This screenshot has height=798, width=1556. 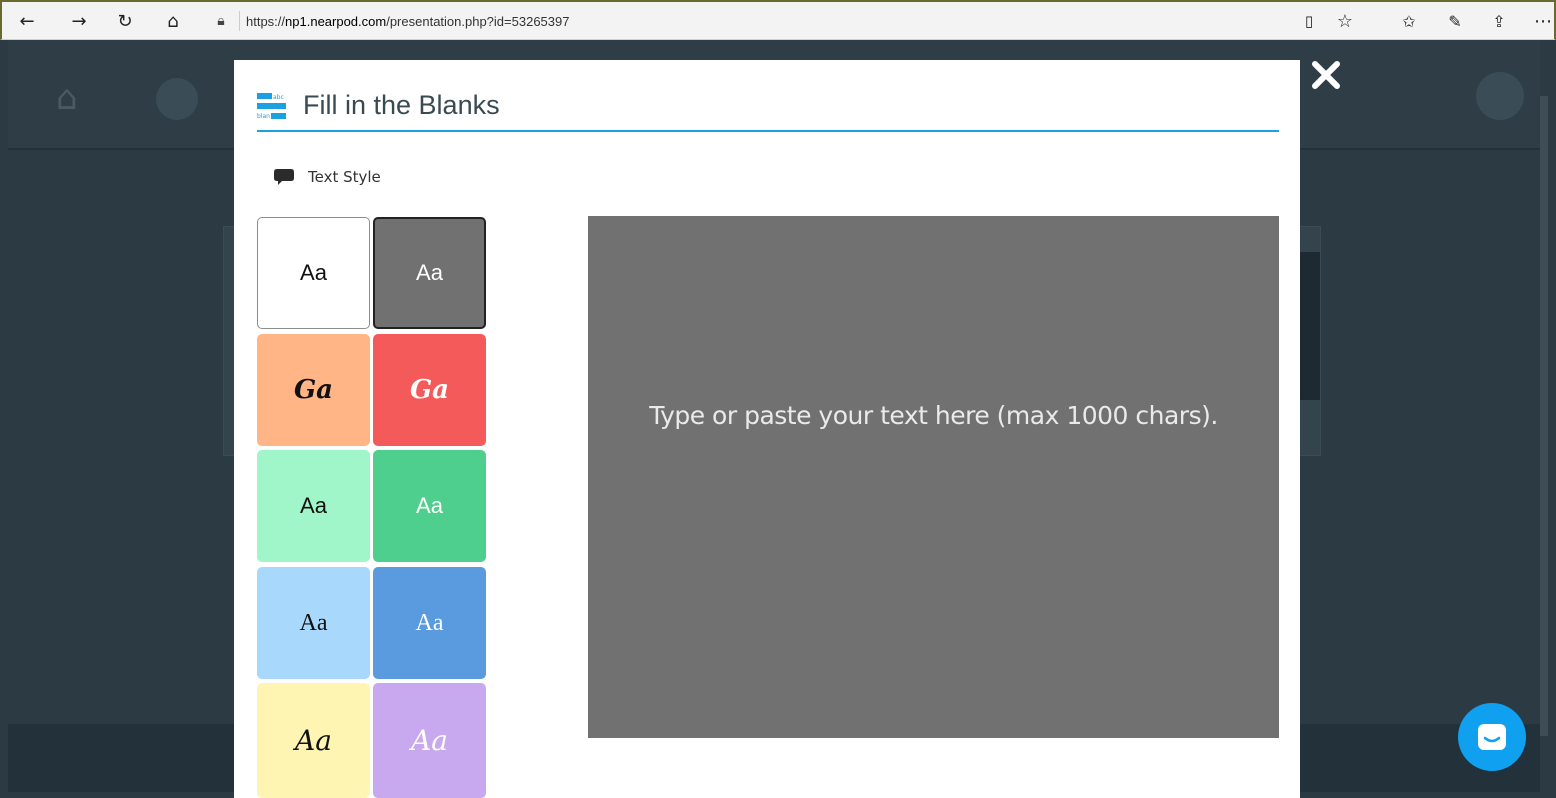 What do you see at coordinates (313, 273) in the screenshot?
I see `style-swatch-white: Aa` at bounding box center [313, 273].